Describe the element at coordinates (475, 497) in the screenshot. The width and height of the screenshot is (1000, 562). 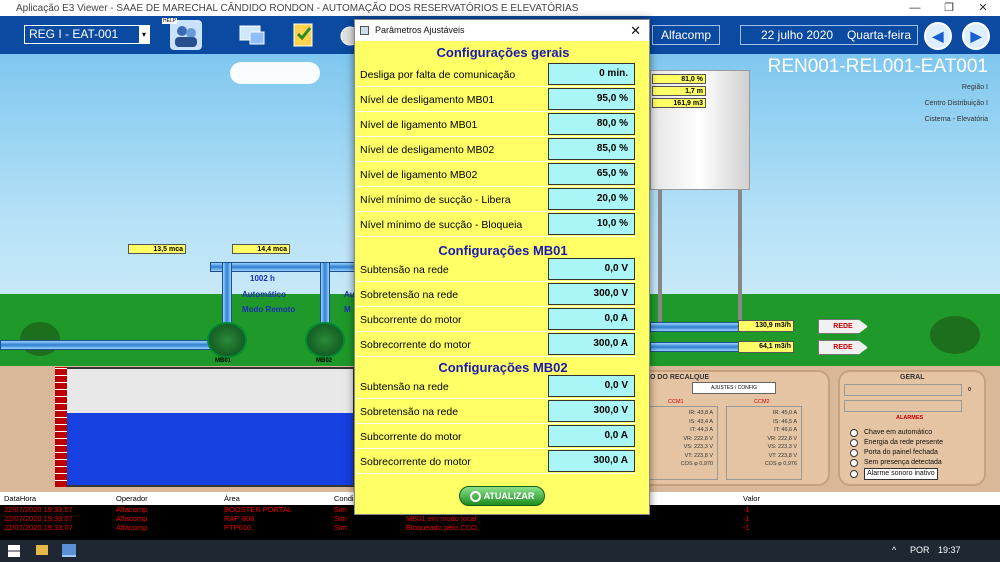
I see `refresh-icon` at that location.